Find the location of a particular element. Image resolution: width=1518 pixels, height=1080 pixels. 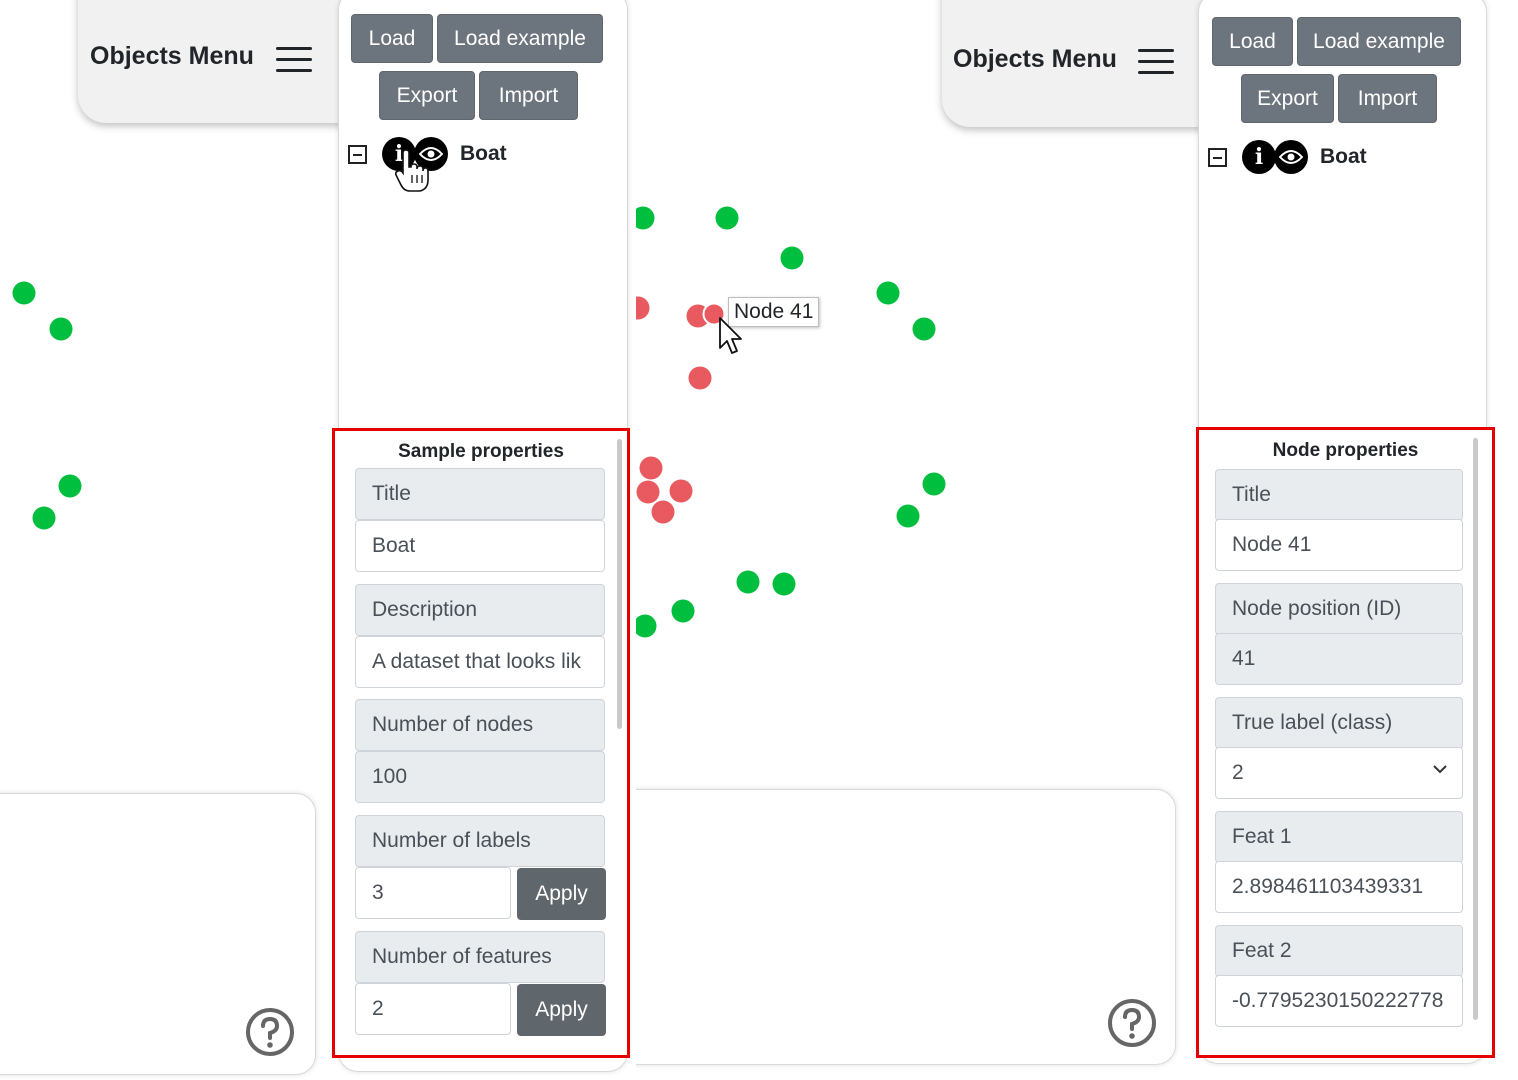

properties-title: Node properties is located at coordinates (1345, 450).